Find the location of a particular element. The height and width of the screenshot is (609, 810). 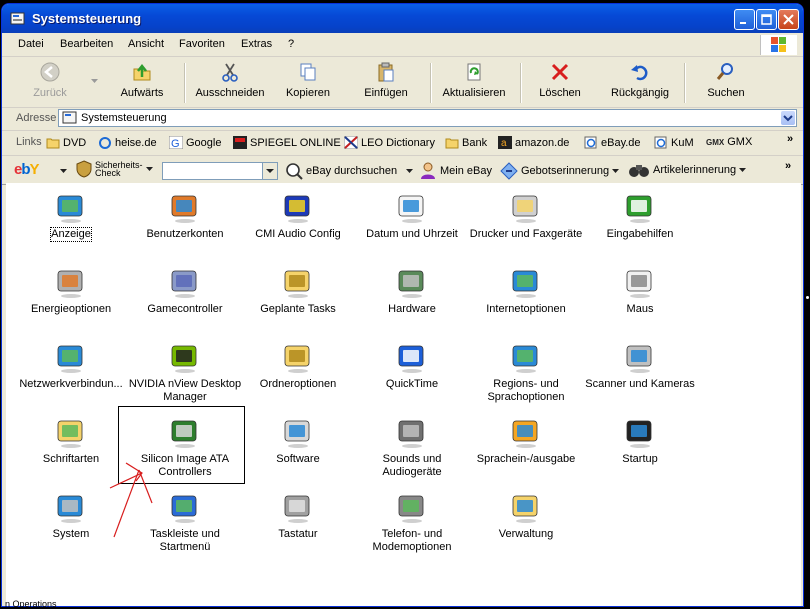

link-spiegel-label: SPIEGEL ONLINE is located at coordinates (295, 142).